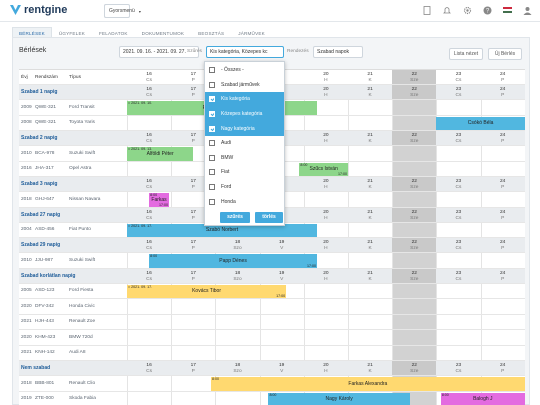 The width and height of the screenshot is (540, 405). I want to click on filter-option: Szabad járművek, so click(244, 85).